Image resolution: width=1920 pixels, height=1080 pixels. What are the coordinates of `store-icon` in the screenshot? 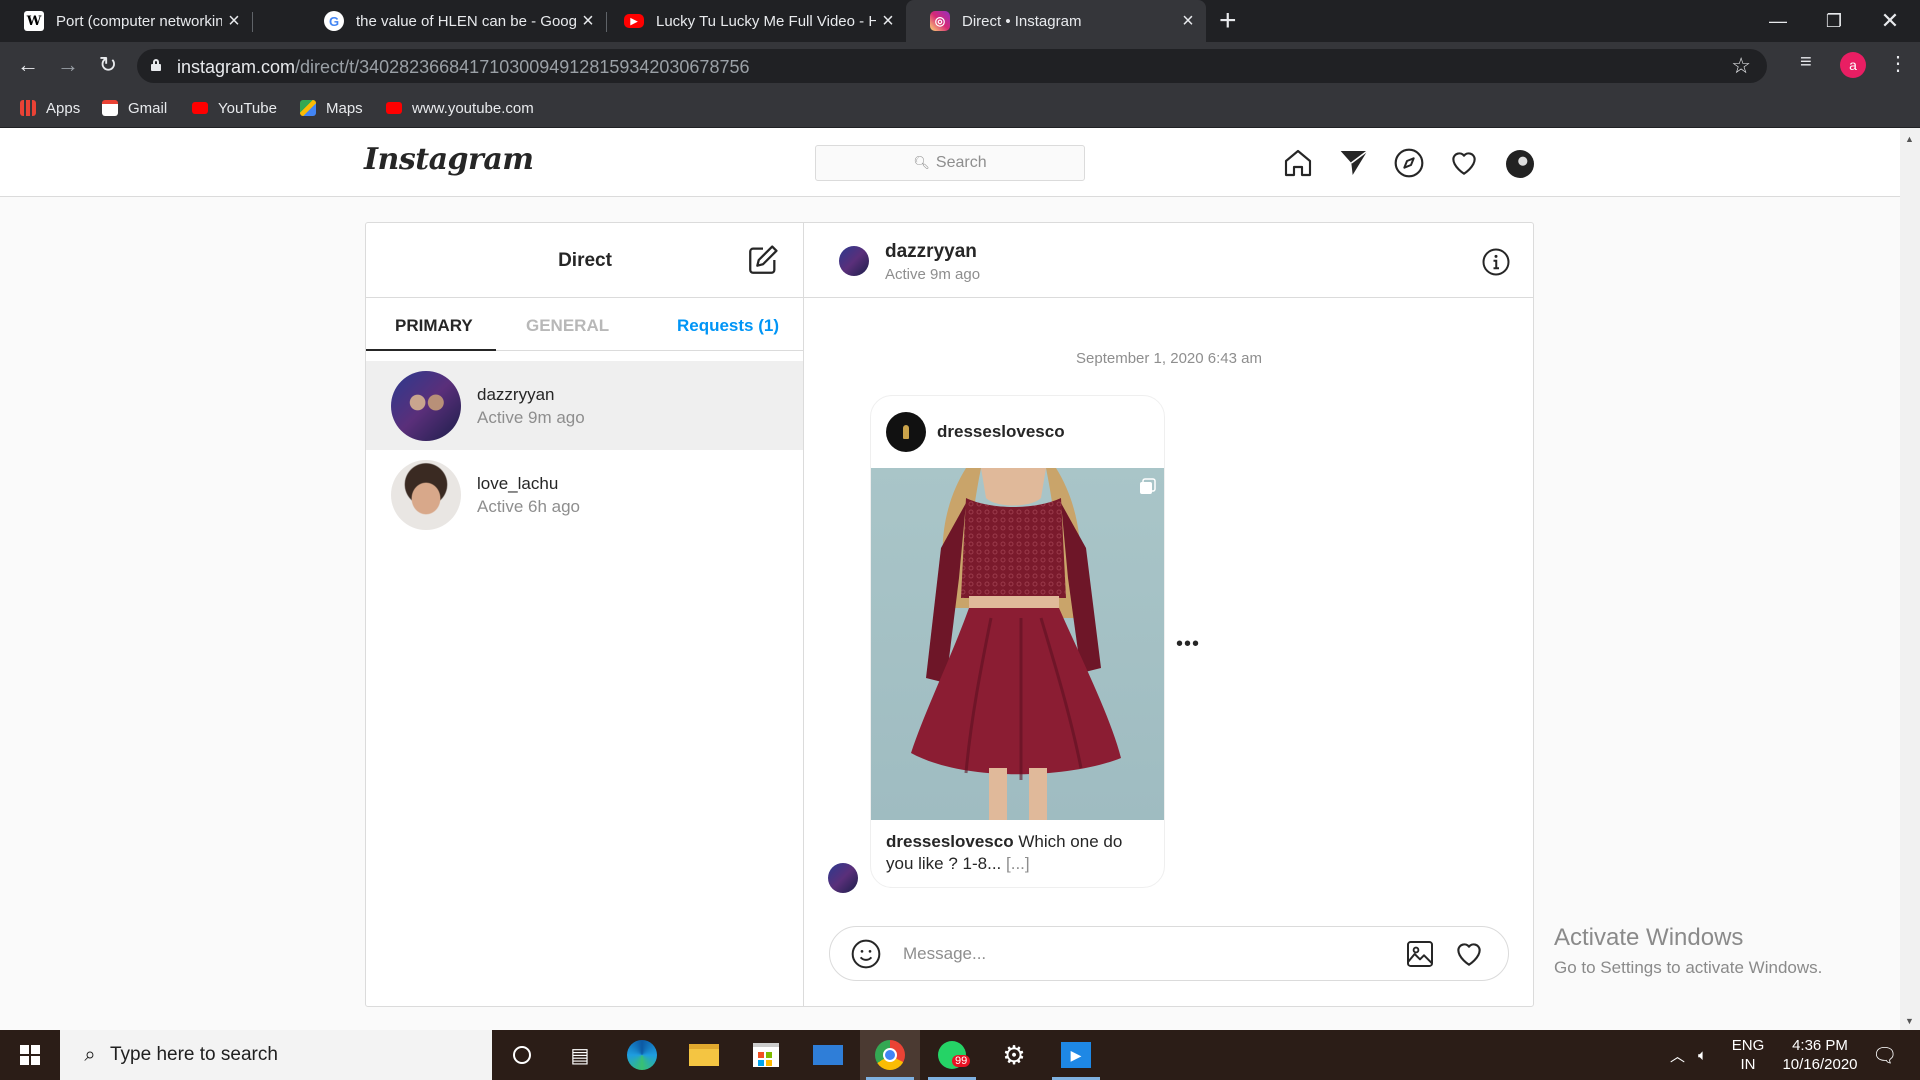 It's located at (766, 1055).